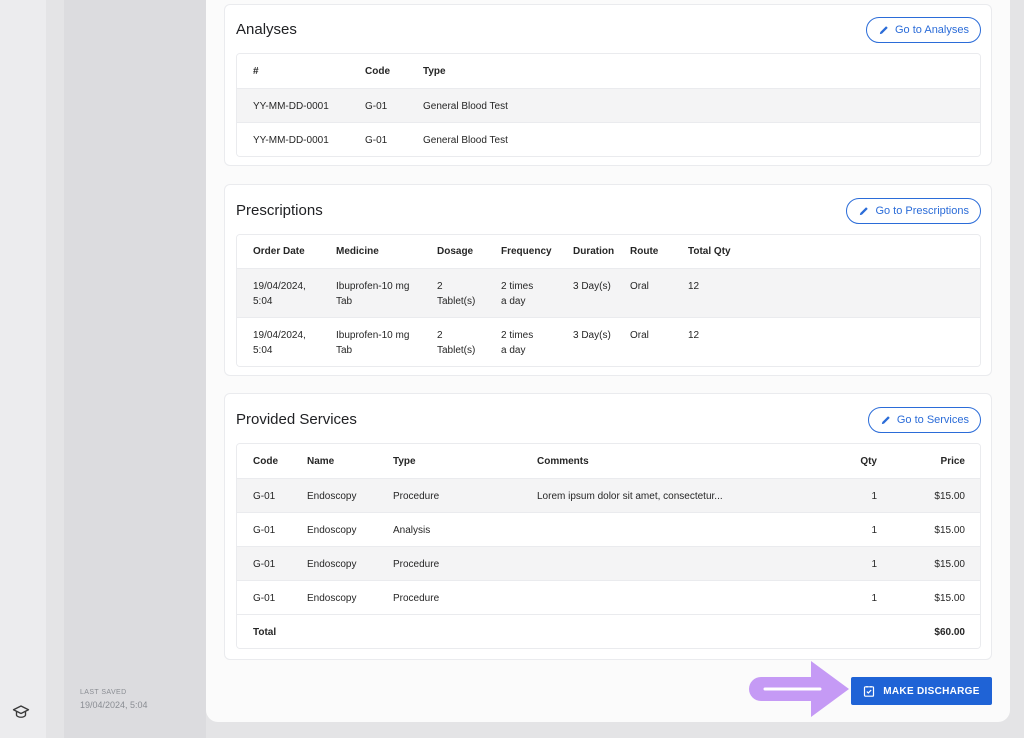 This screenshot has height=738, width=1024. Describe the element at coordinates (932, 30) in the screenshot. I see `go-to-analyses-label: Go to Analyses` at that location.